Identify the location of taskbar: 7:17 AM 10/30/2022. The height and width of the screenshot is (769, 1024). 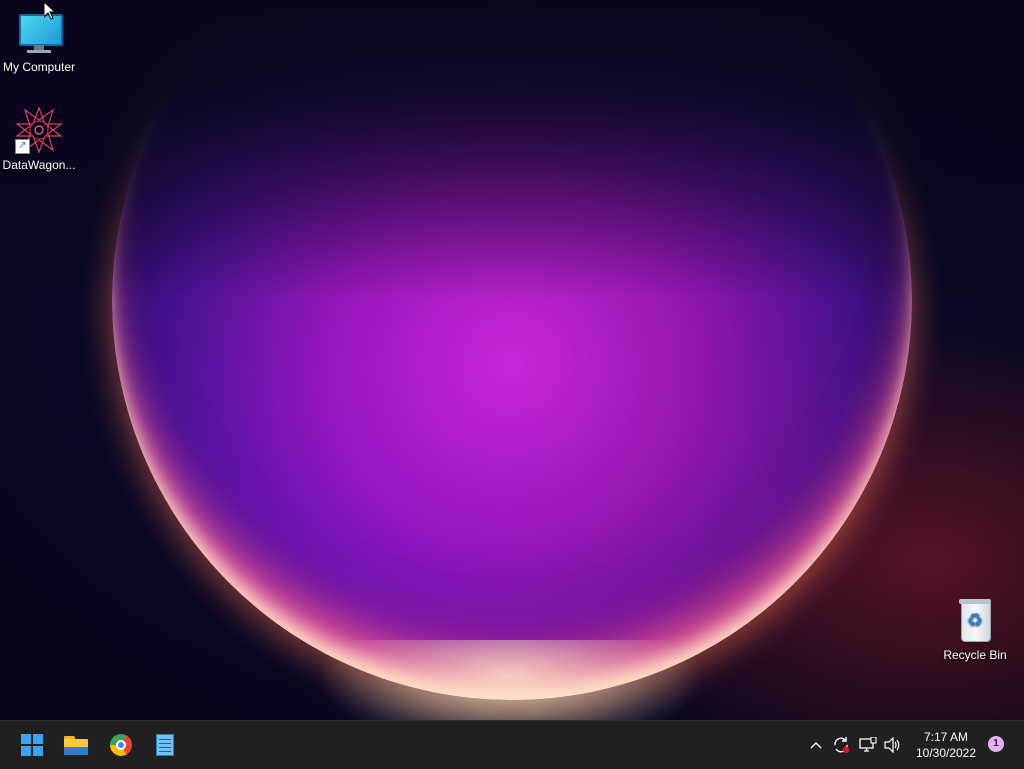
(512, 744).